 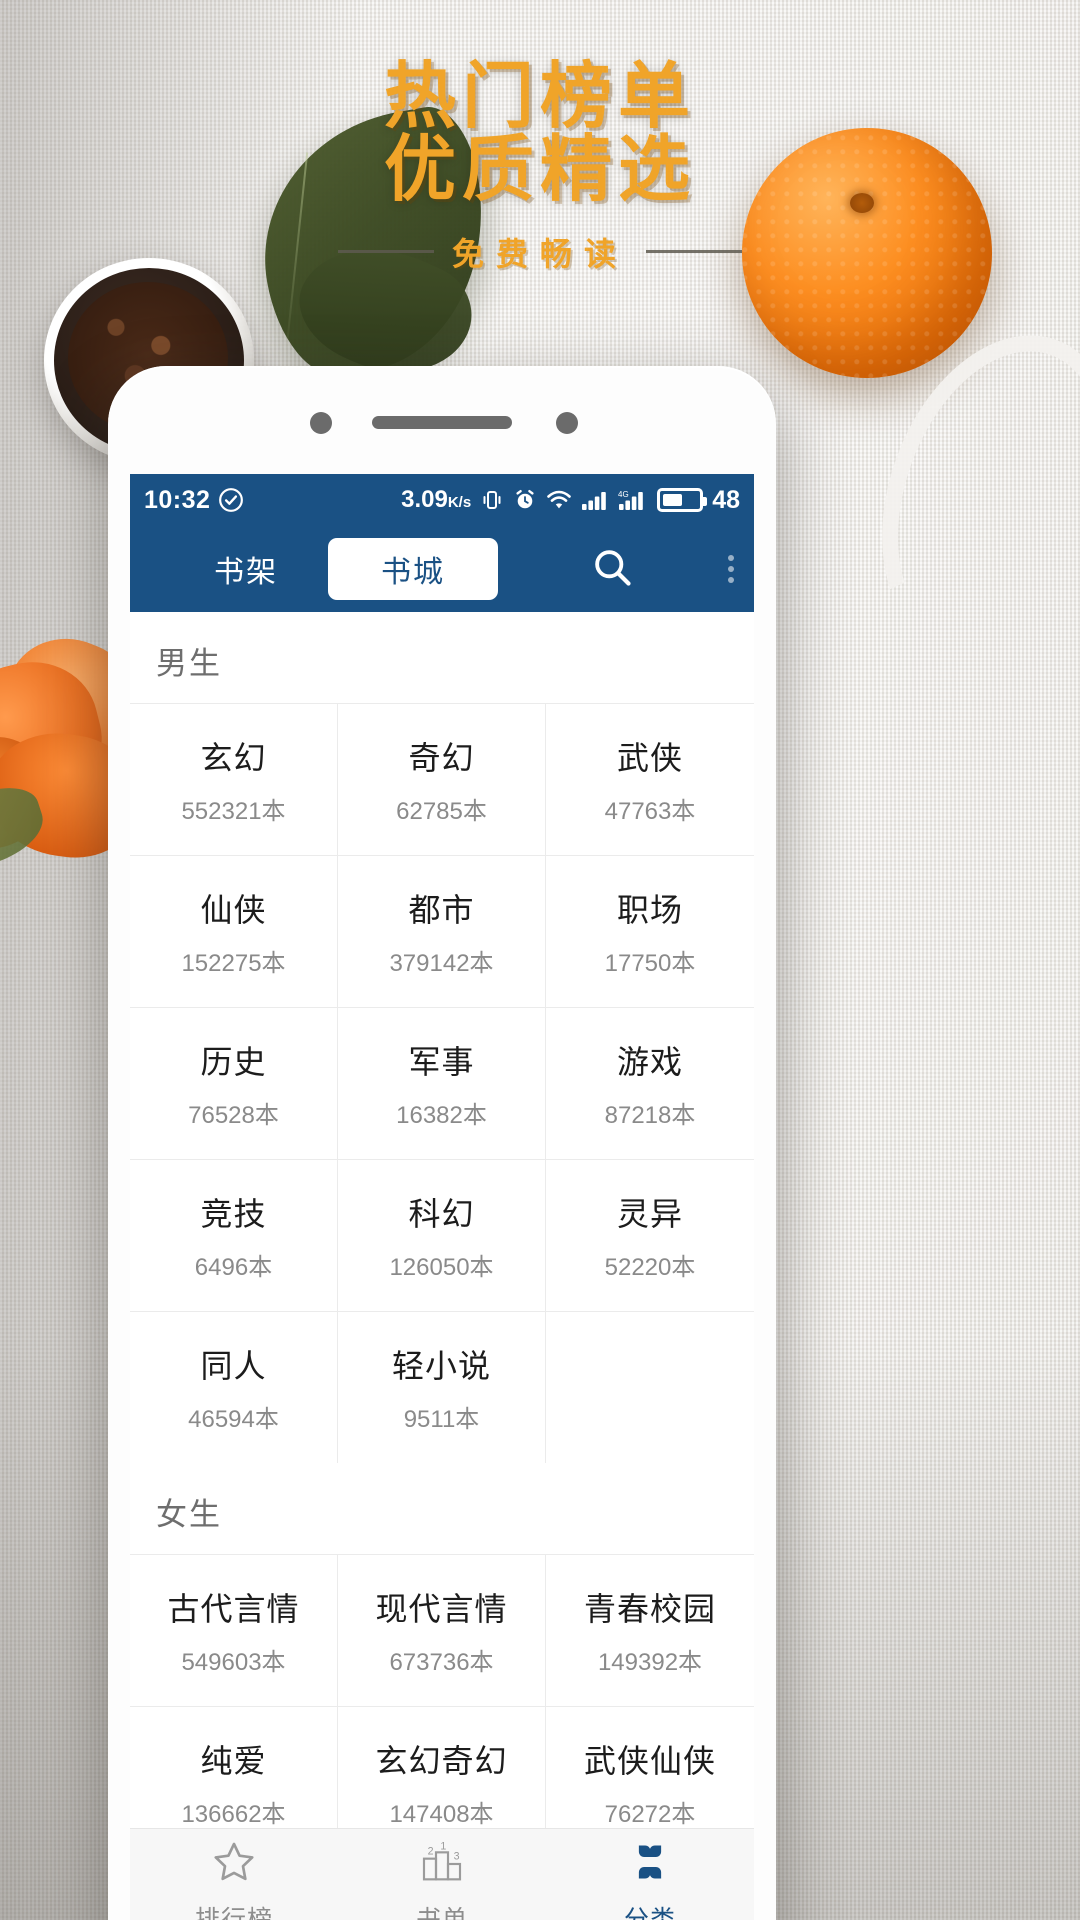 What do you see at coordinates (442, 779) in the screenshot?
I see `category-cell: 奇幻 62785本` at bounding box center [442, 779].